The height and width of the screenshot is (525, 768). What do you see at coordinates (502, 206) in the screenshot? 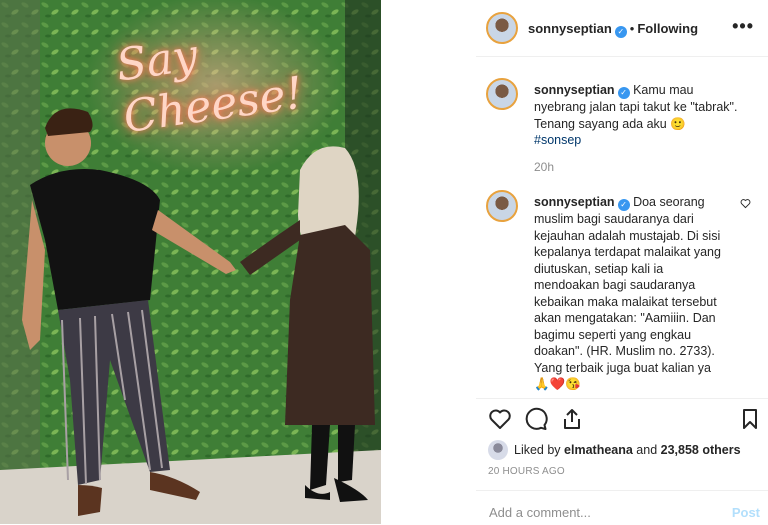
I see `comment-avatar` at bounding box center [502, 206].